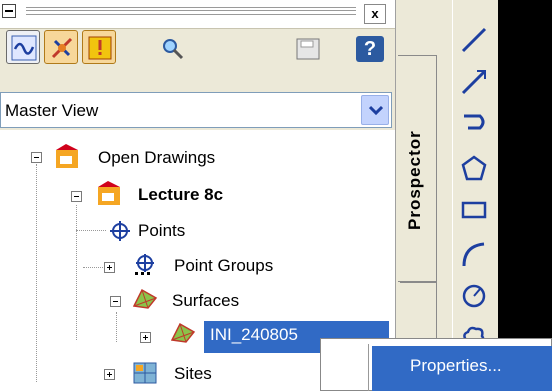 The width and height of the screenshot is (552, 391). I want to click on tree-item-label: Points, so click(161, 231).